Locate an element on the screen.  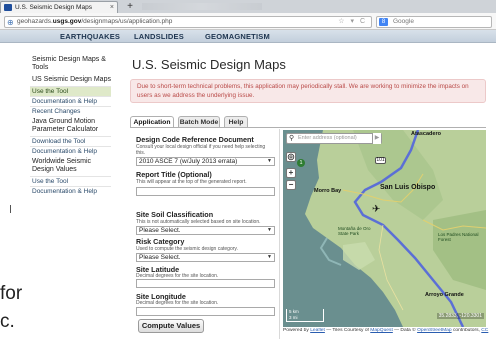
compute-values-button: Compute Values is located at coordinates (171, 326).